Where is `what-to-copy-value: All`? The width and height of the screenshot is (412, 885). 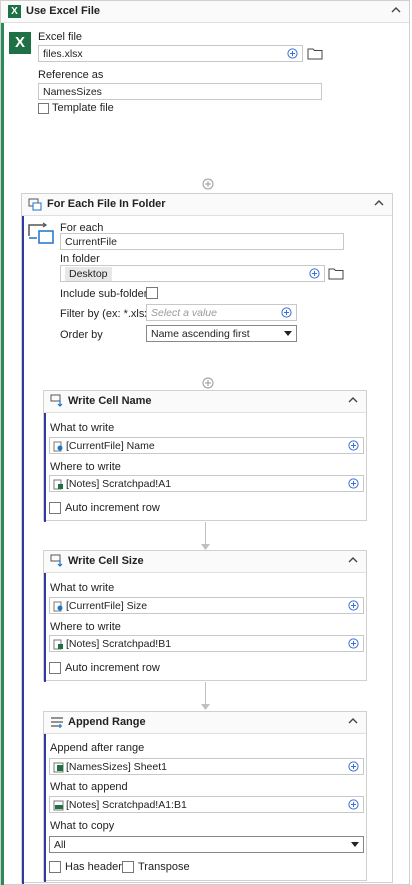 what-to-copy-value: All is located at coordinates (60, 845).